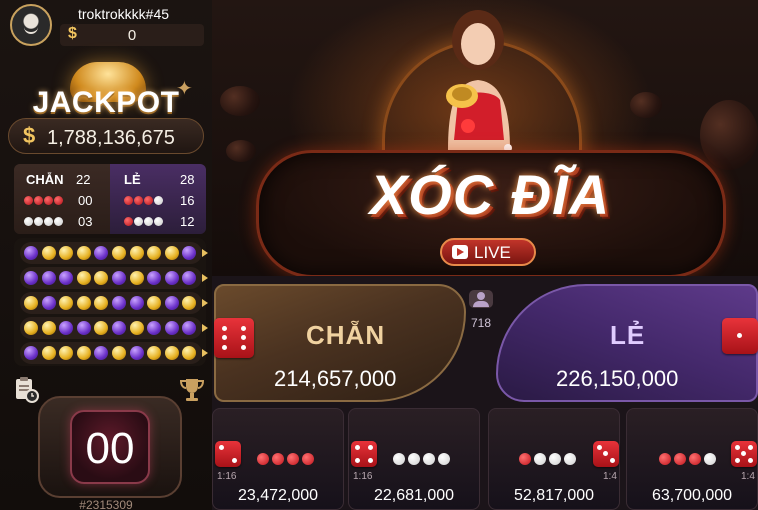 The image size is (758, 510). What do you see at coordinates (234, 338) in the screenshot?
I see `dice-even-icon` at bounding box center [234, 338].